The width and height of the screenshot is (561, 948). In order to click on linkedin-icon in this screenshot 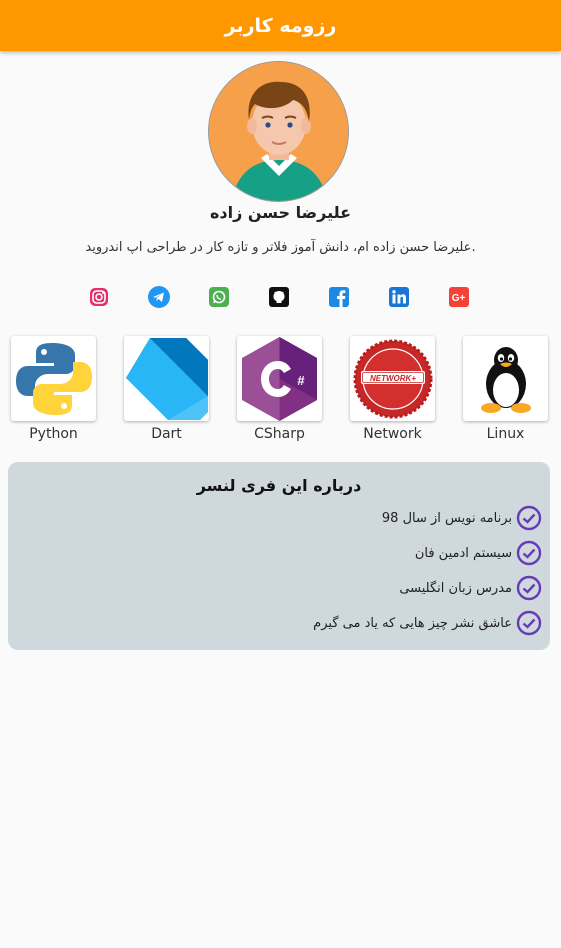, I will do `click(399, 297)`.